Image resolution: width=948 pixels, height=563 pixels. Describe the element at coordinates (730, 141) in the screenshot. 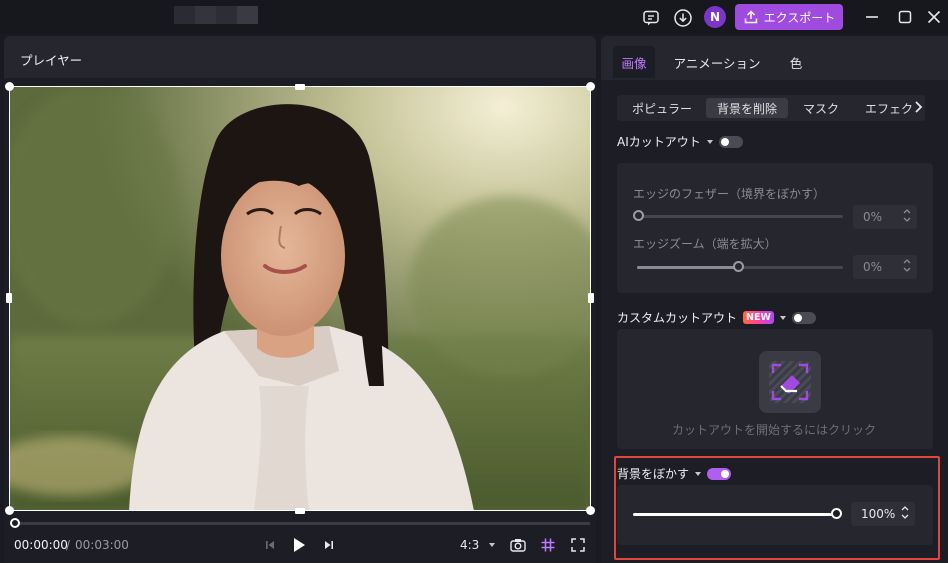

I see `ai-cutout-toggle` at that location.